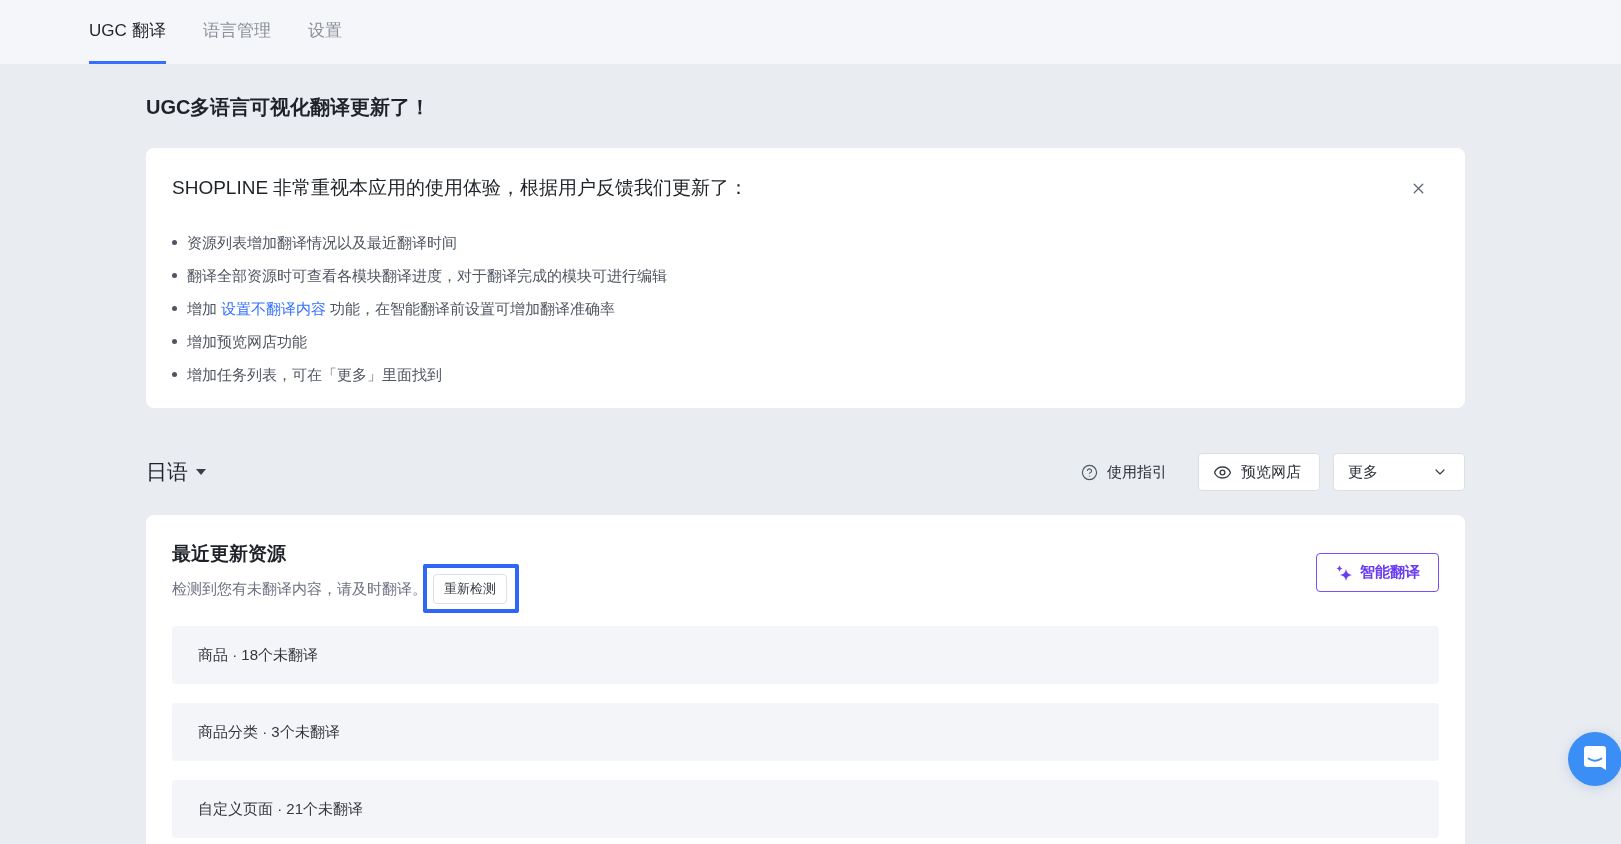 The height and width of the screenshot is (844, 1621). What do you see at coordinates (322, 243) in the screenshot?
I see `notice-item-text: 资源列表增加翻译情况以及最近翻译时间` at bounding box center [322, 243].